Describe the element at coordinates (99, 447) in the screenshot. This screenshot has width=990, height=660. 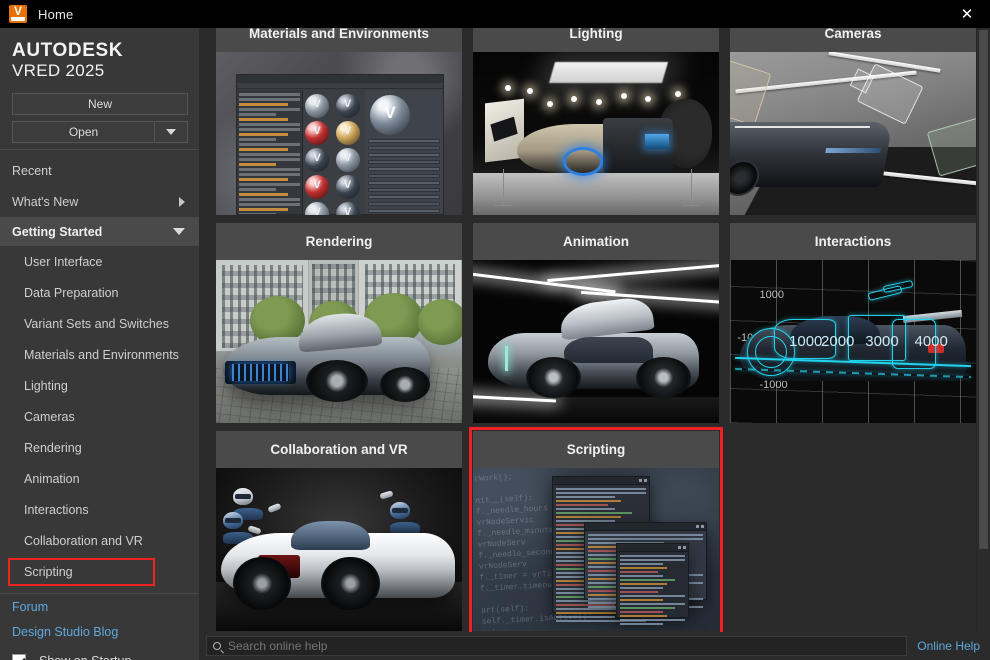
I see `sidebar-item-rendering: Rendering` at that location.